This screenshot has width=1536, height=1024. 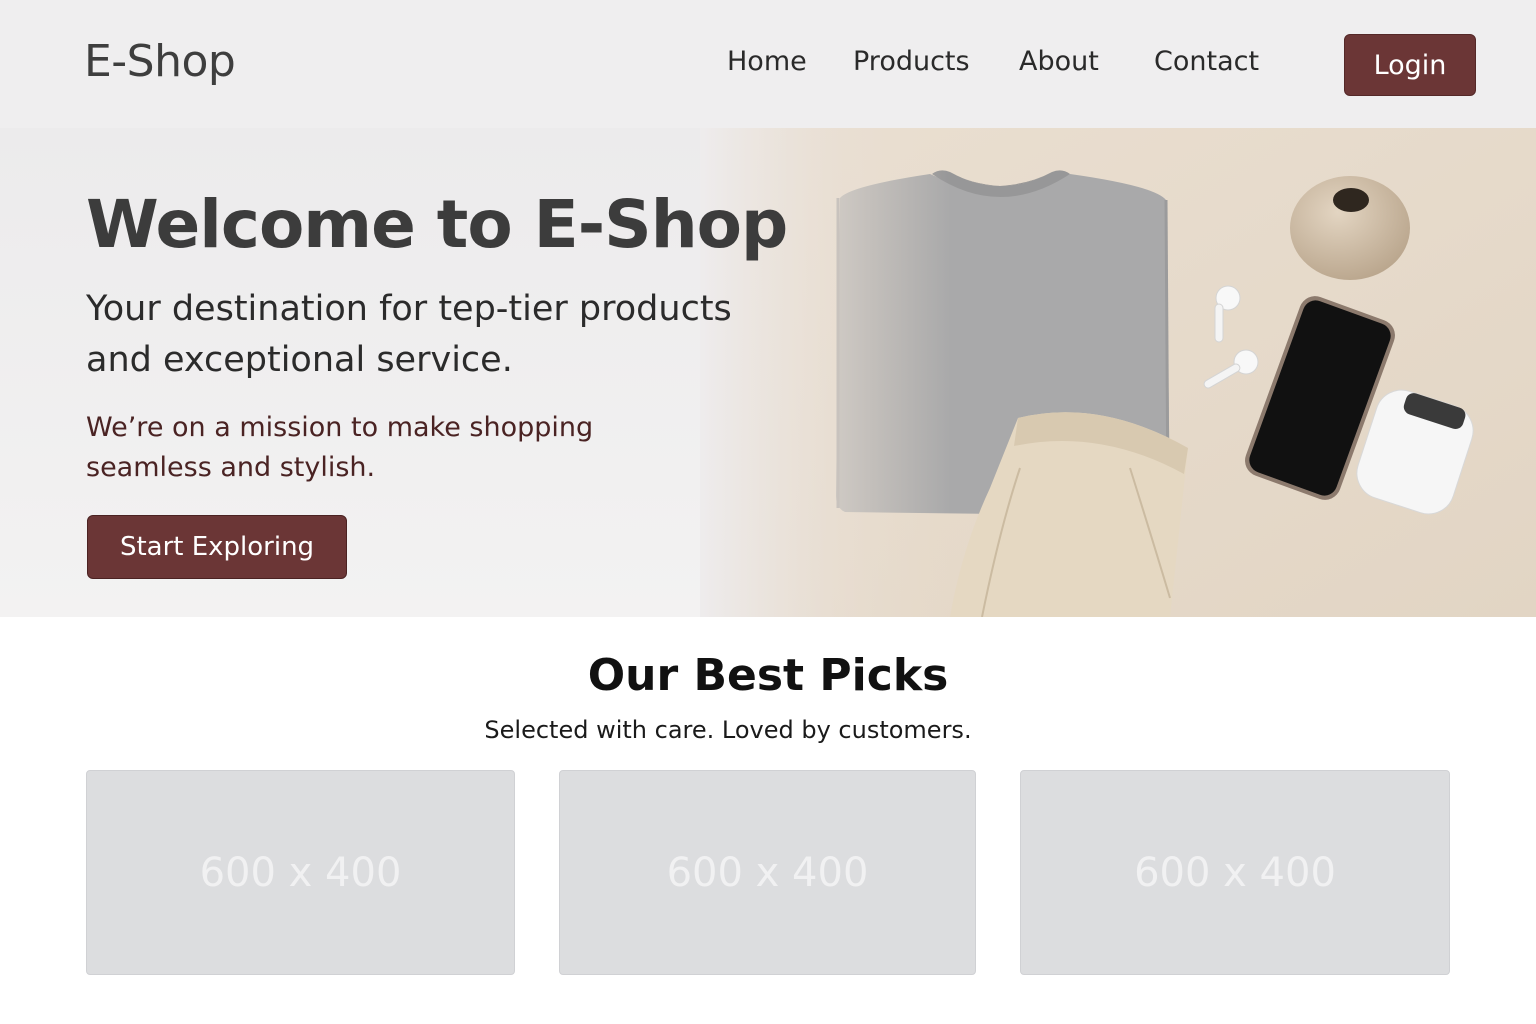 I want to click on start-exploring-button: Start Exploring, so click(x=217, y=547).